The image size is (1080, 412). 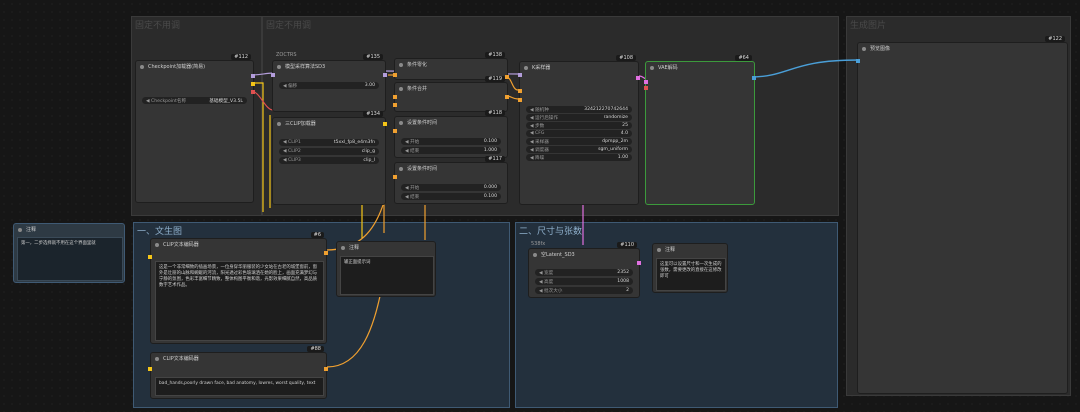 What do you see at coordinates (451, 196) in the screenshot?
I see `end-number-widget: ◀ 结束 0.100` at bounding box center [451, 196].